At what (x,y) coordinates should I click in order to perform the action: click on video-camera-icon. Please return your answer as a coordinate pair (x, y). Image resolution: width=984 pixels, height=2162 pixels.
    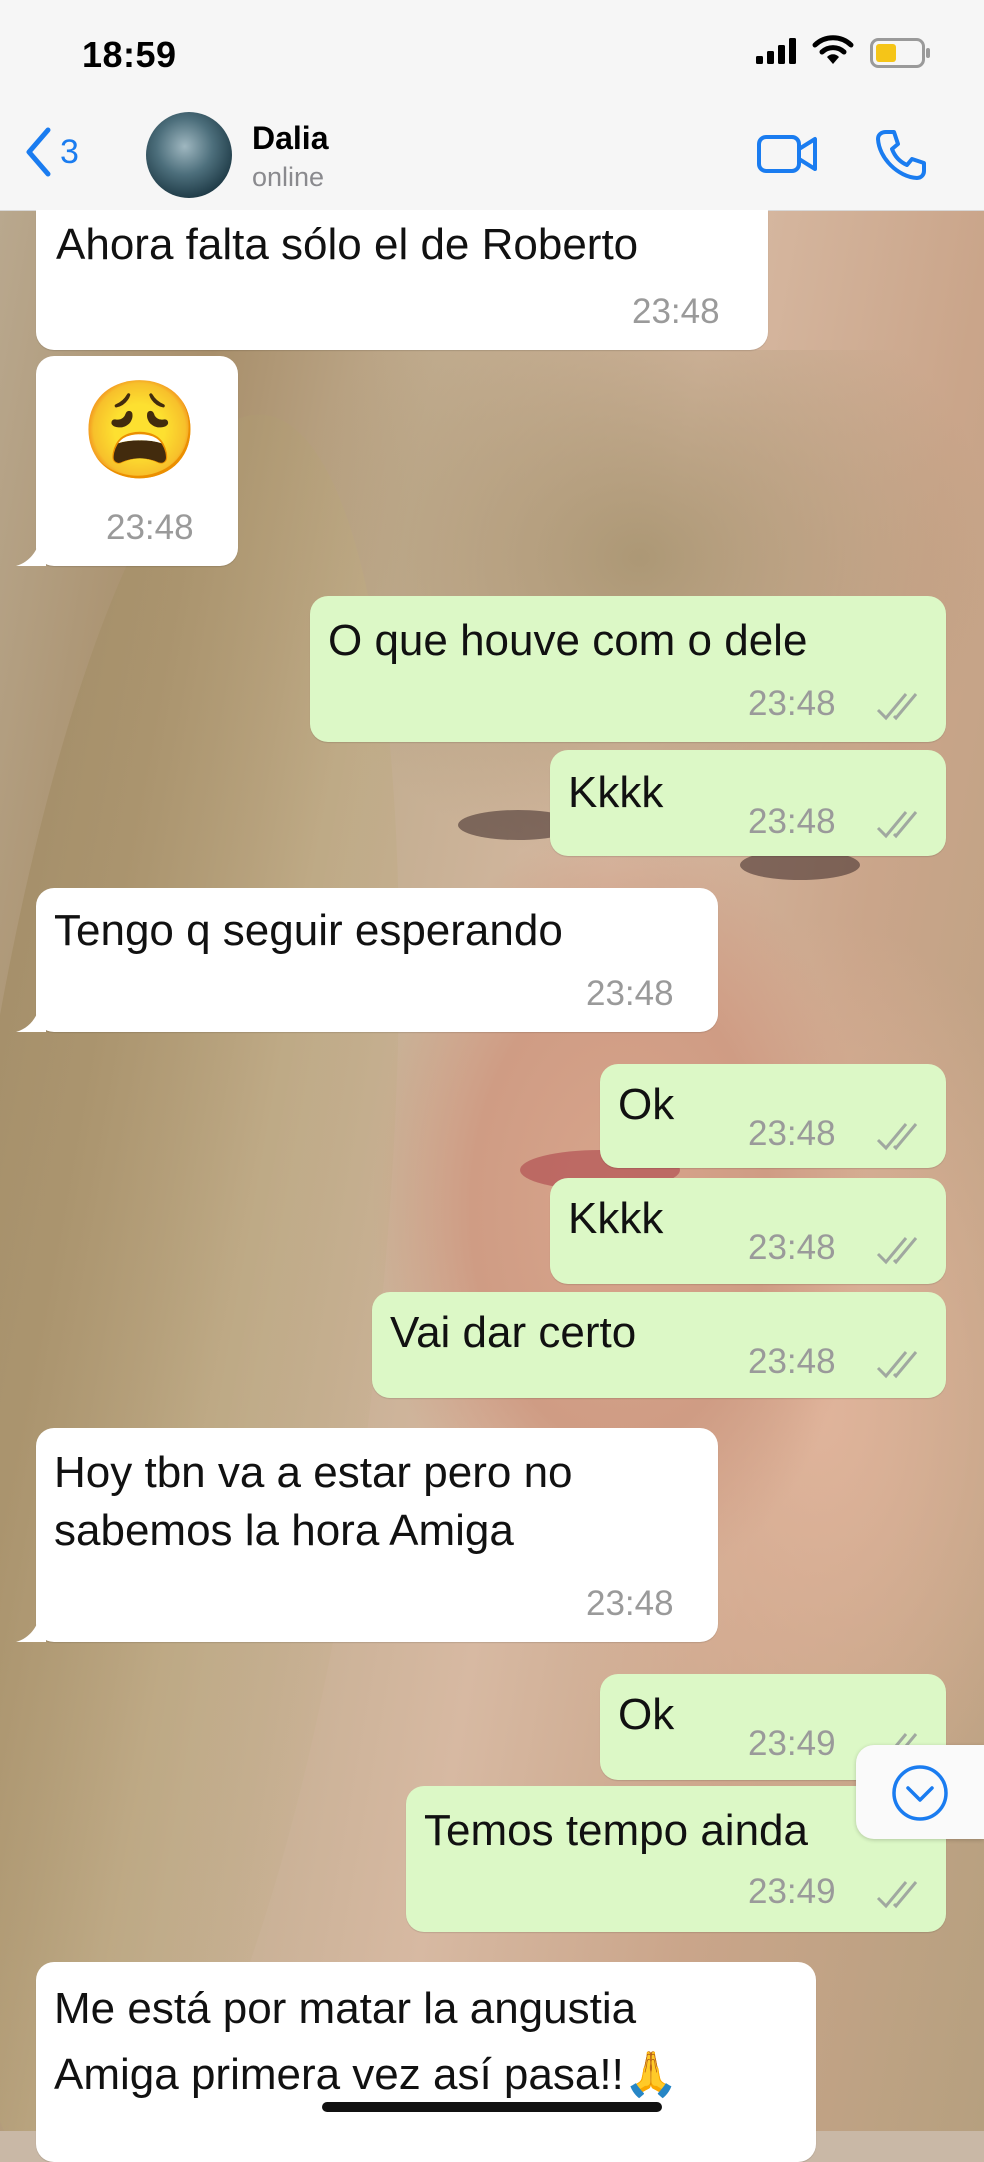
    Looking at the image, I should click on (787, 154).